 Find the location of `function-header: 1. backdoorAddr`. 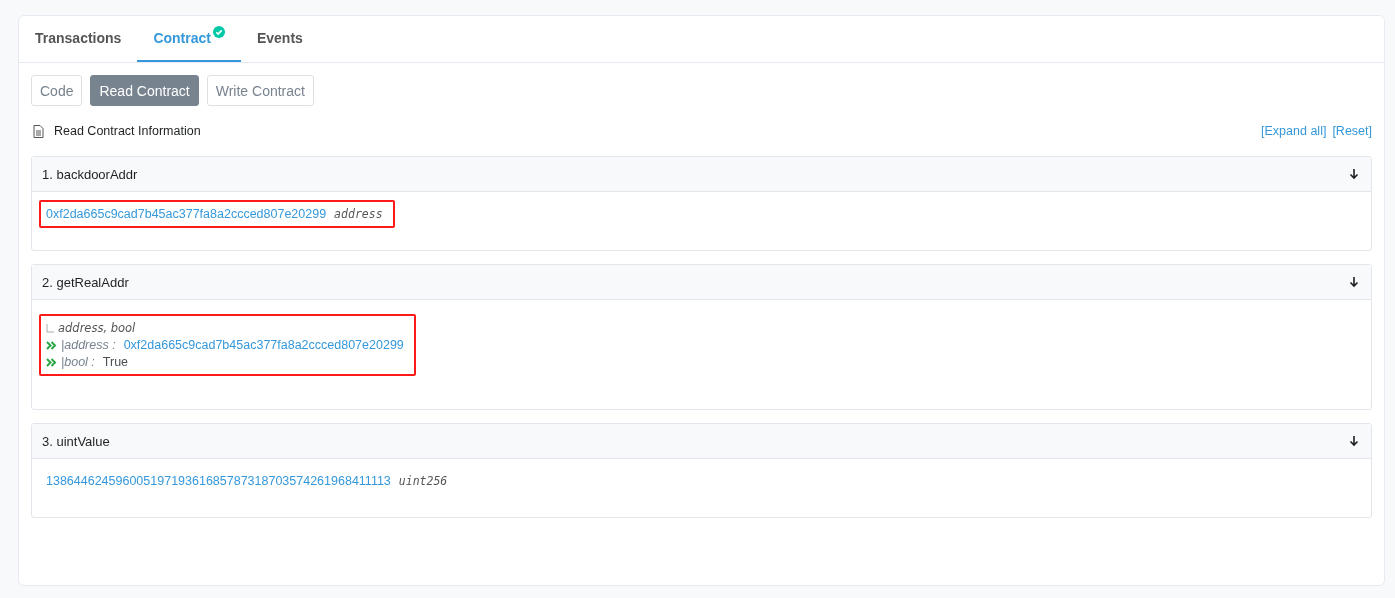

function-header: 1. backdoorAddr is located at coordinates (701, 174).